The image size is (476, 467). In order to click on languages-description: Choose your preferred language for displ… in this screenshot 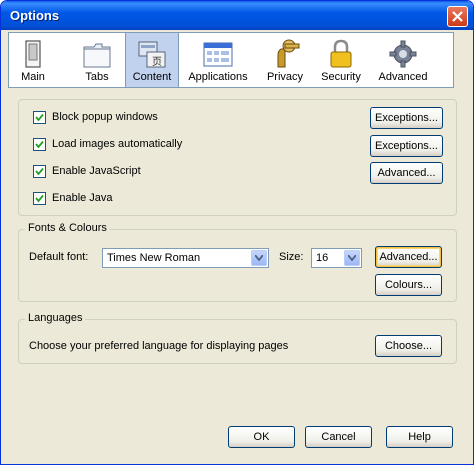, I will do `click(159, 346)`.